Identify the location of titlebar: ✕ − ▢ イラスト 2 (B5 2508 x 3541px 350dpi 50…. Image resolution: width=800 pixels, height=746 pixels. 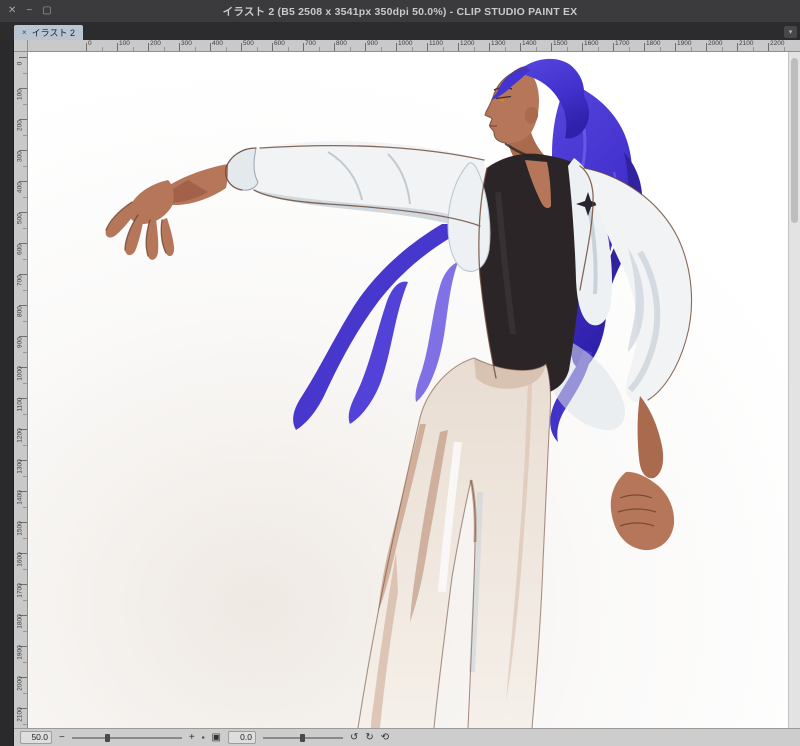
(400, 11).